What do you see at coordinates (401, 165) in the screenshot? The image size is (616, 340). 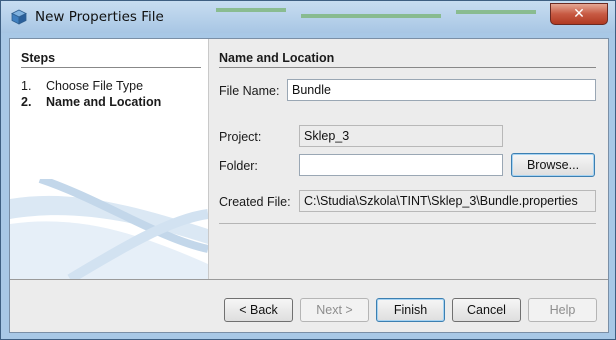 I see `folder-field` at bounding box center [401, 165].